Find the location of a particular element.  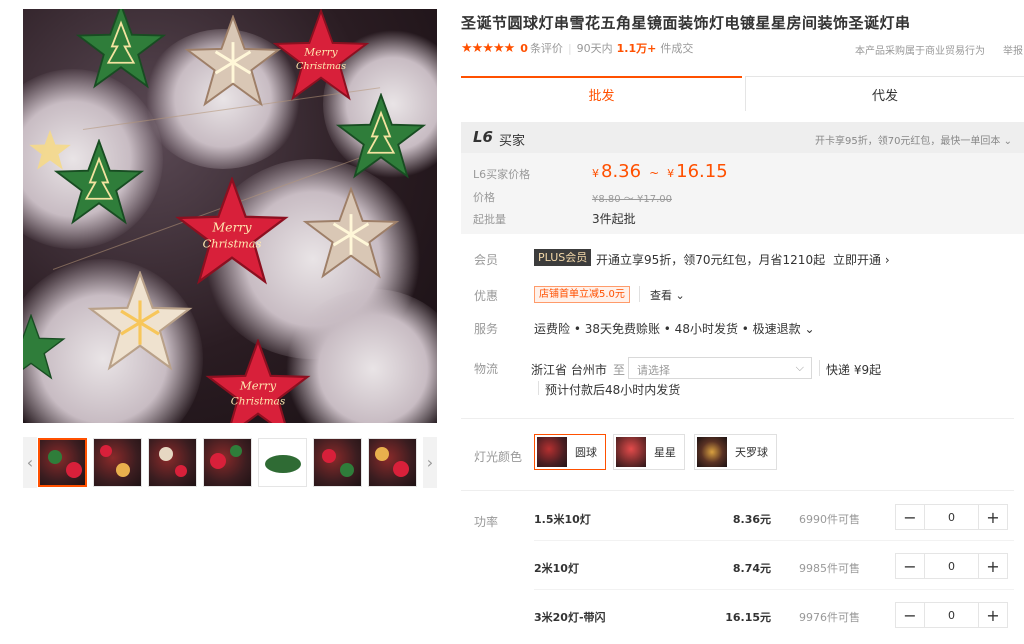

original-price: ¥8.80 ～ ¥17.00 is located at coordinates (632, 199).